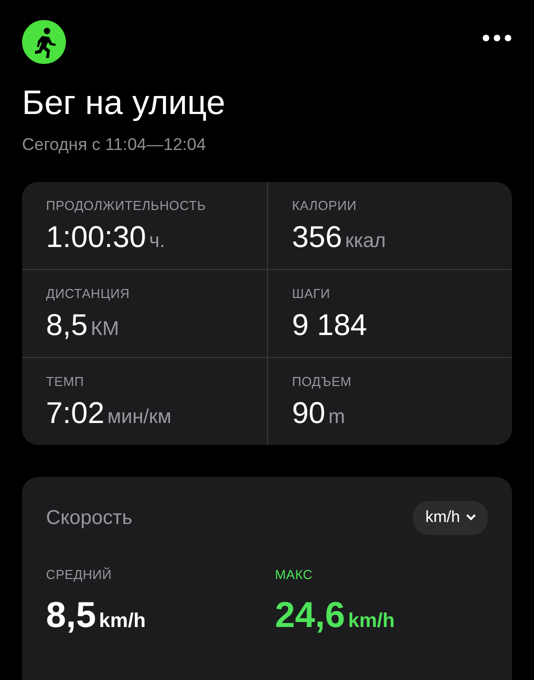 This screenshot has width=534, height=680. What do you see at coordinates (124, 103) in the screenshot?
I see `workout-title: Бег на улице` at bounding box center [124, 103].